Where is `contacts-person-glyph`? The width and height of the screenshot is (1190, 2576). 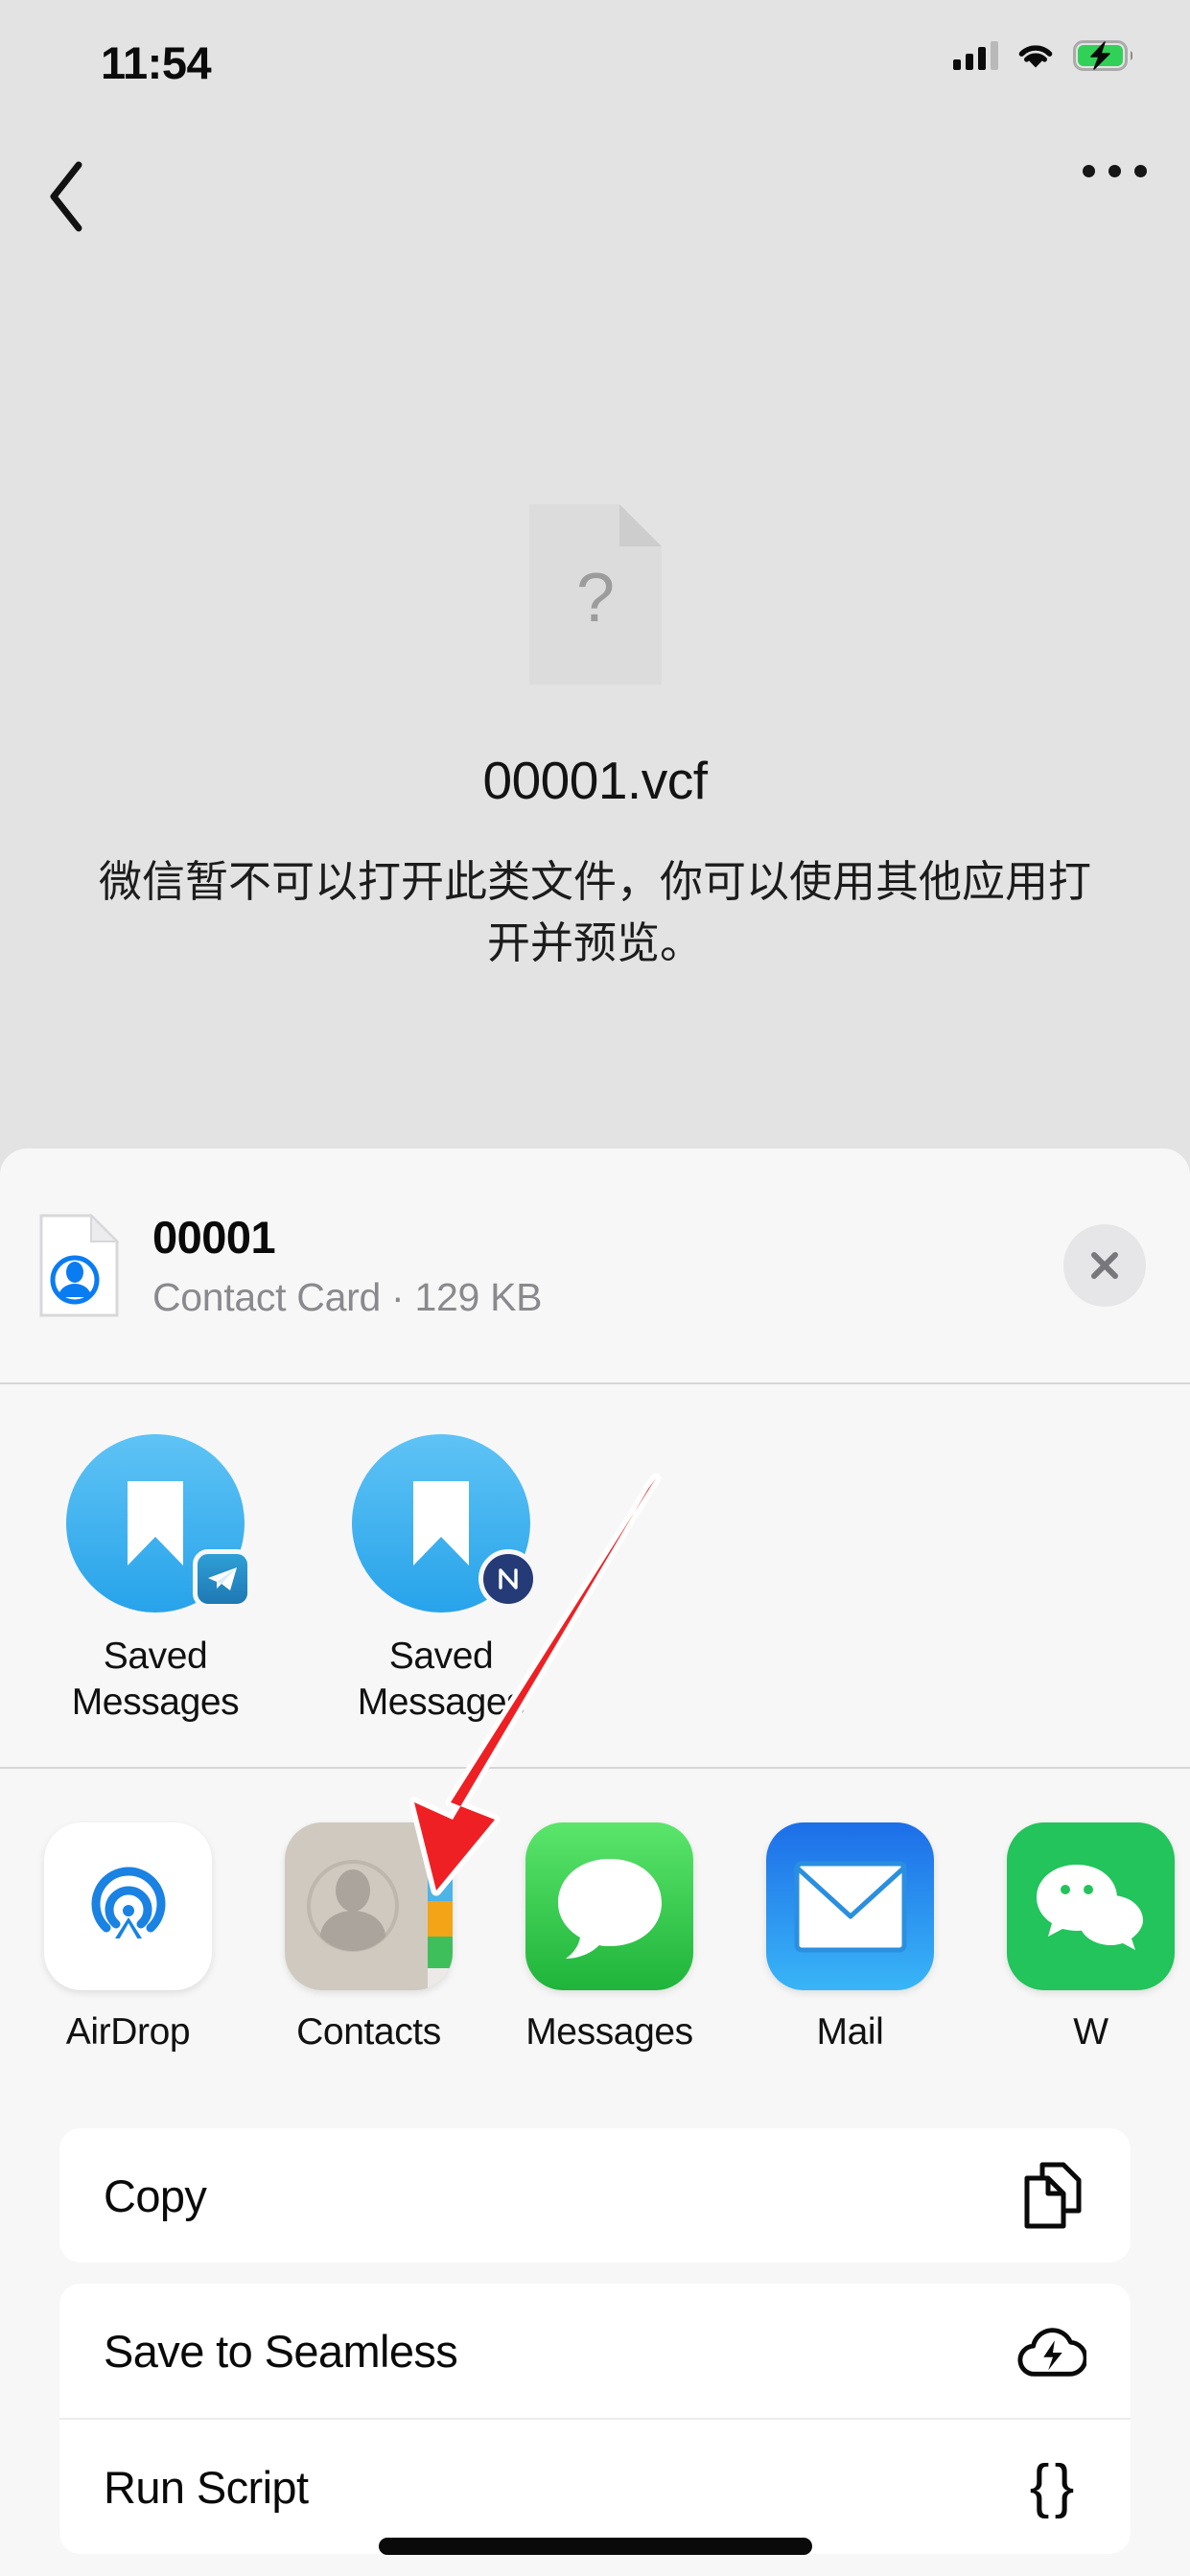
contacts-person-glyph is located at coordinates (352, 1906).